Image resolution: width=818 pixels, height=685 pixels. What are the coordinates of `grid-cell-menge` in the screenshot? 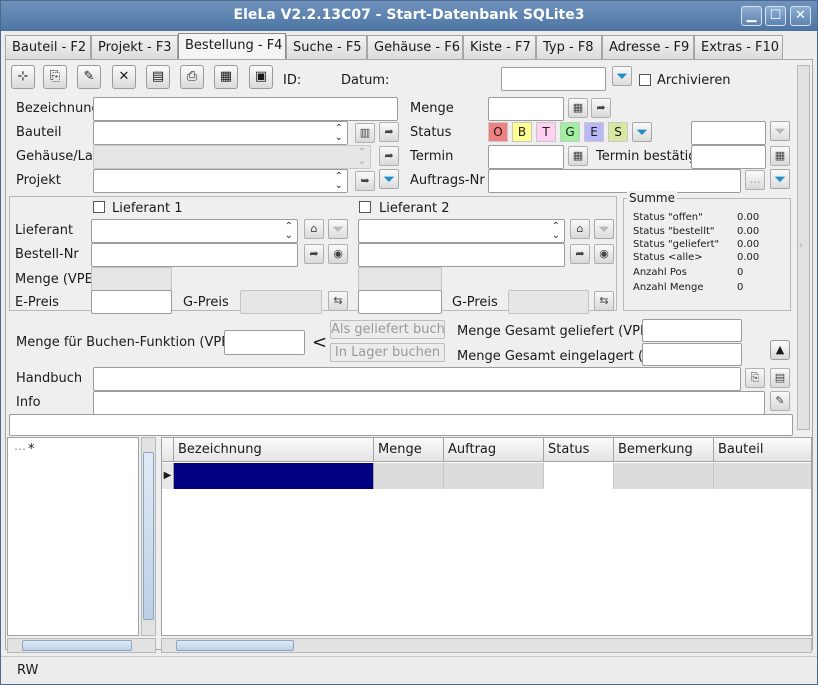 It's located at (409, 476).